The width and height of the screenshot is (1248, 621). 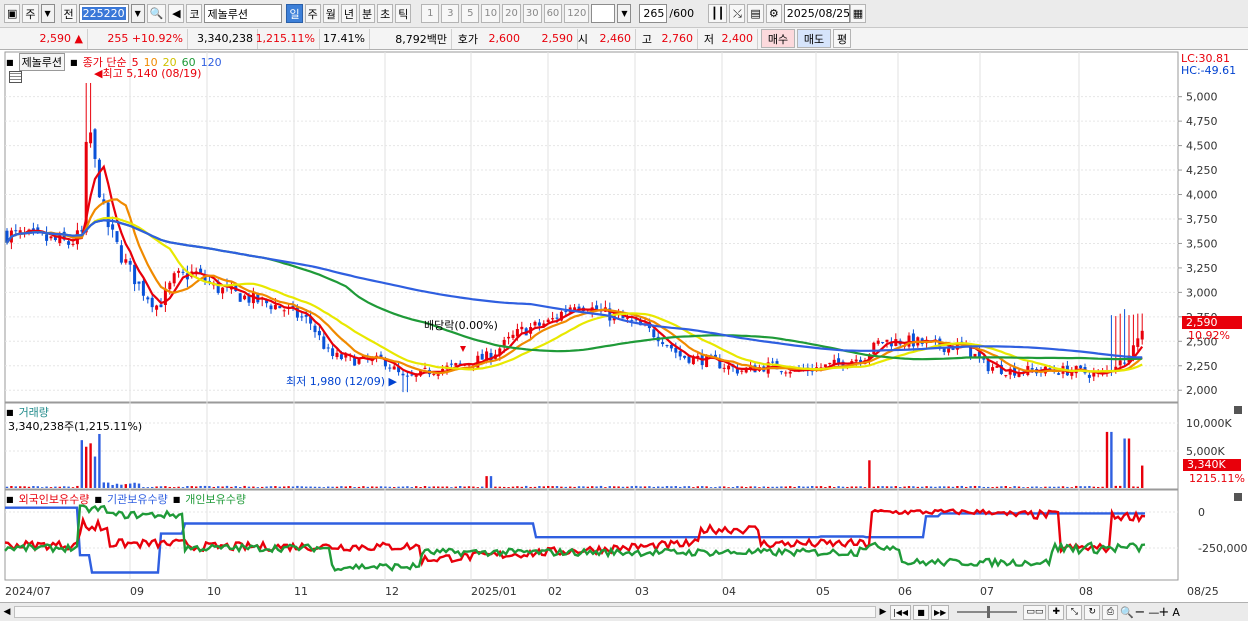 What do you see at coordinates (1092, 612) in the screenshot?
I see `refresh-icon: ↻` at bounding box center [1092, 612].